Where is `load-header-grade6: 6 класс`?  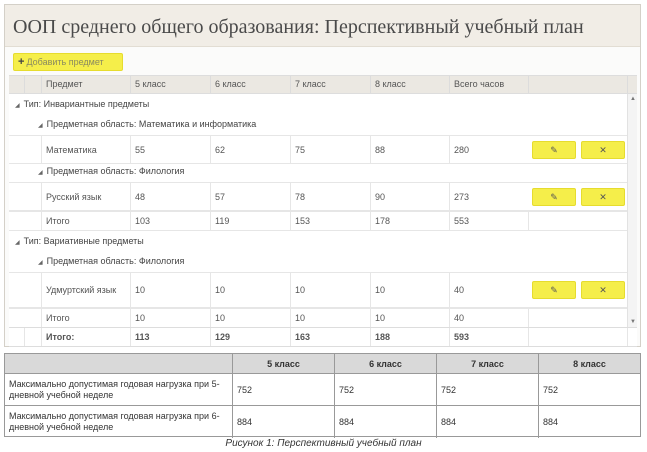 load-header-grade6: 6 класс is located at coordinates (386, 364).